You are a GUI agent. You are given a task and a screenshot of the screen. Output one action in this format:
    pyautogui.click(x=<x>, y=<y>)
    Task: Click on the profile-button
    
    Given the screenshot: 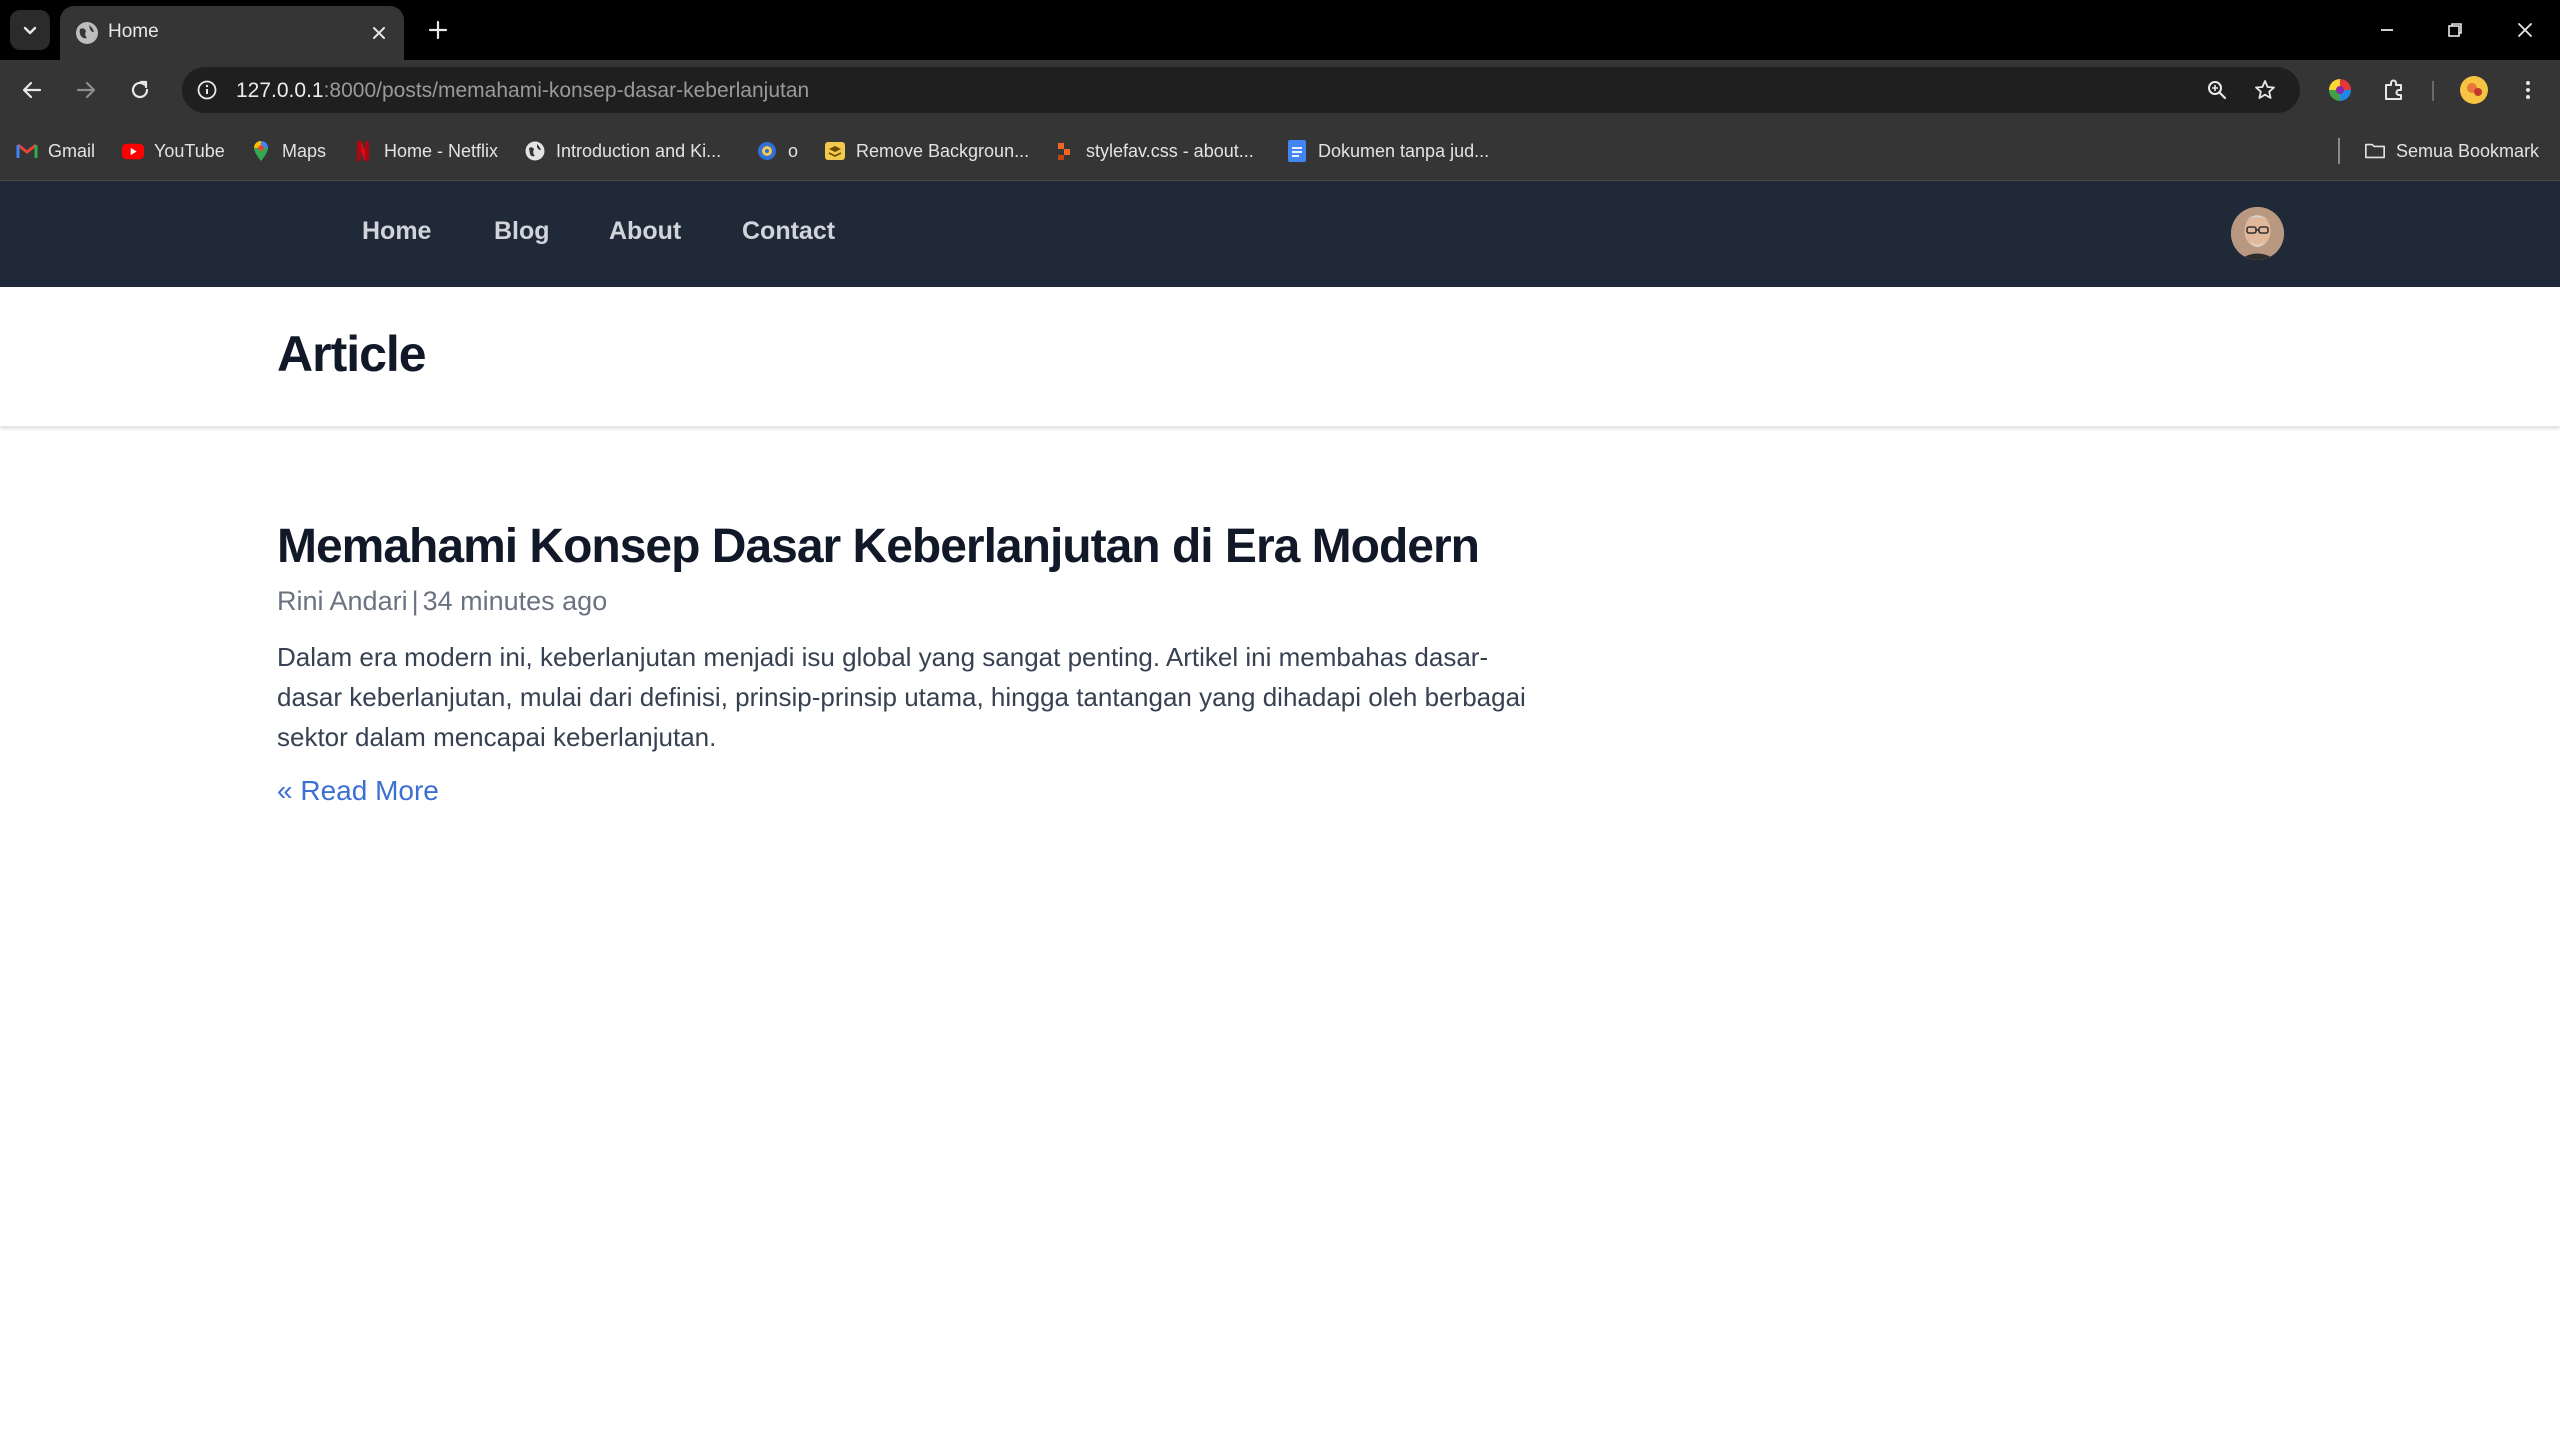 What is the action you would take?
    pyautogui.click(x=2474, y=90)
    